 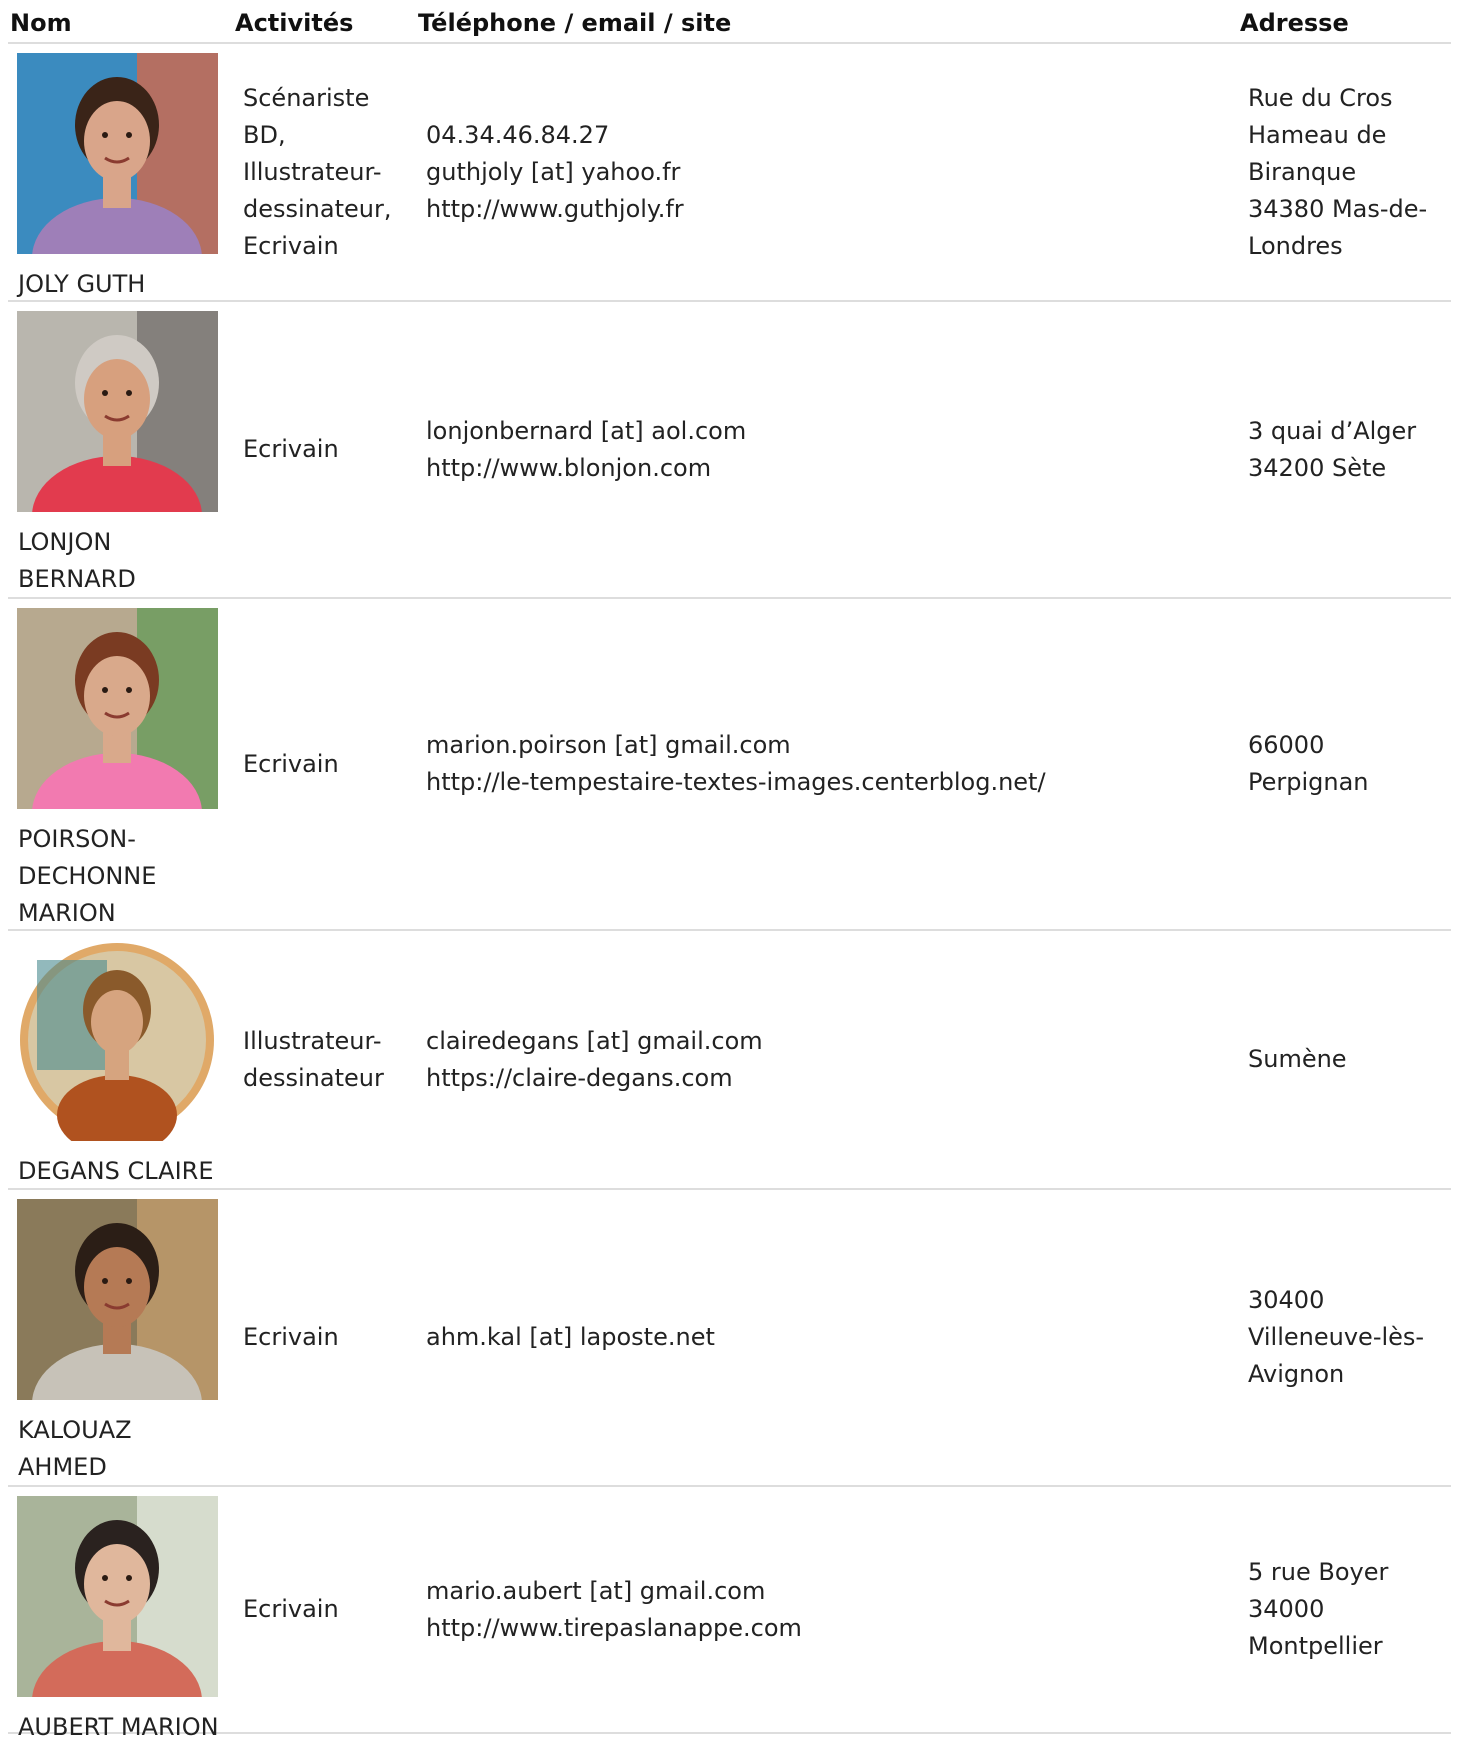 I want to click on author-name: JOLY GUTH, so click(x=120, y=284).